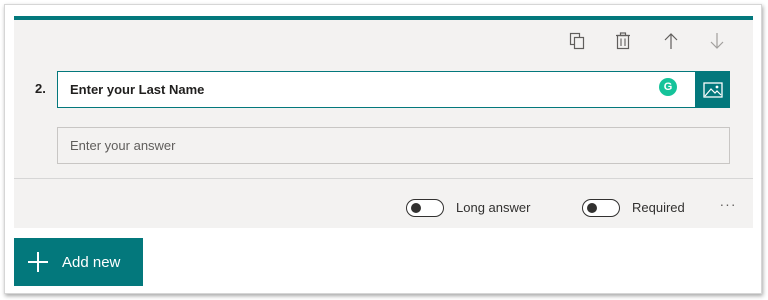 Image resolution: width=768 pixels, height=300 pixels. Describe the element at coordinates (671, 41) in the screenshot. I see `move-up-icon` at that location.